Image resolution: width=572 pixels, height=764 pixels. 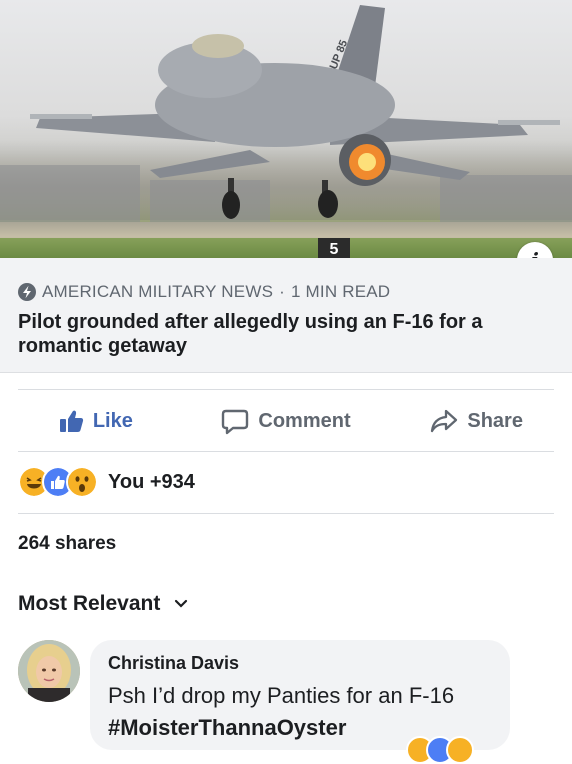 I want to click on comment-label: Comment, so click(x=304, y=420).